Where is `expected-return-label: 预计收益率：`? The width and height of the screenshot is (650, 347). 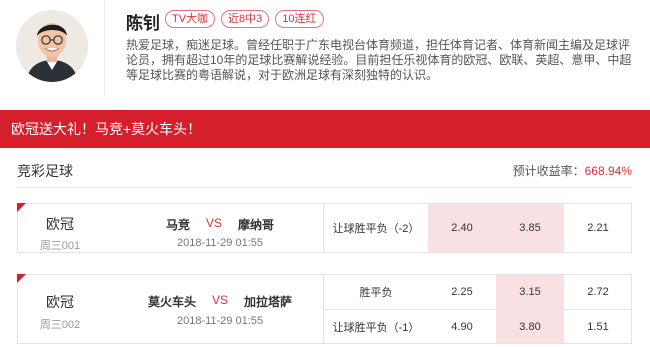
expected-return-label: 预计收益率： is located at coordinates (548, 171).